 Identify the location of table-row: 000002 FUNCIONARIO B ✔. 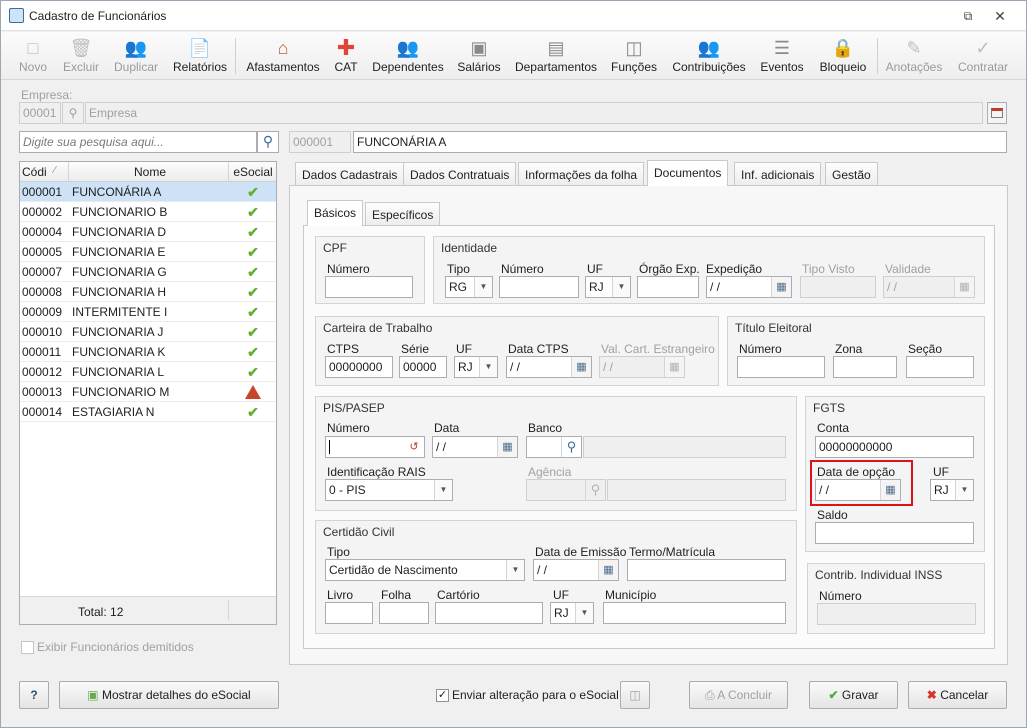
(148, 212).